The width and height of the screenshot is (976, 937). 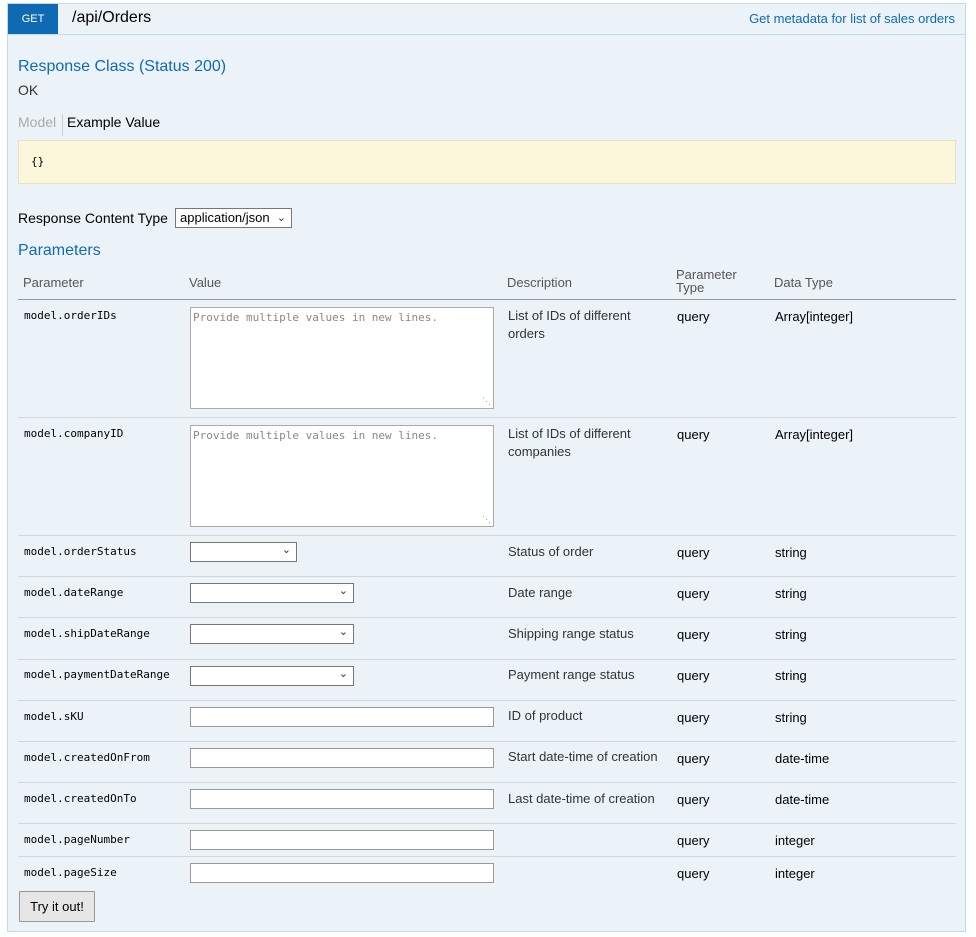 I want to click on param-name: model.dateRange, so click(x=74, y=592).